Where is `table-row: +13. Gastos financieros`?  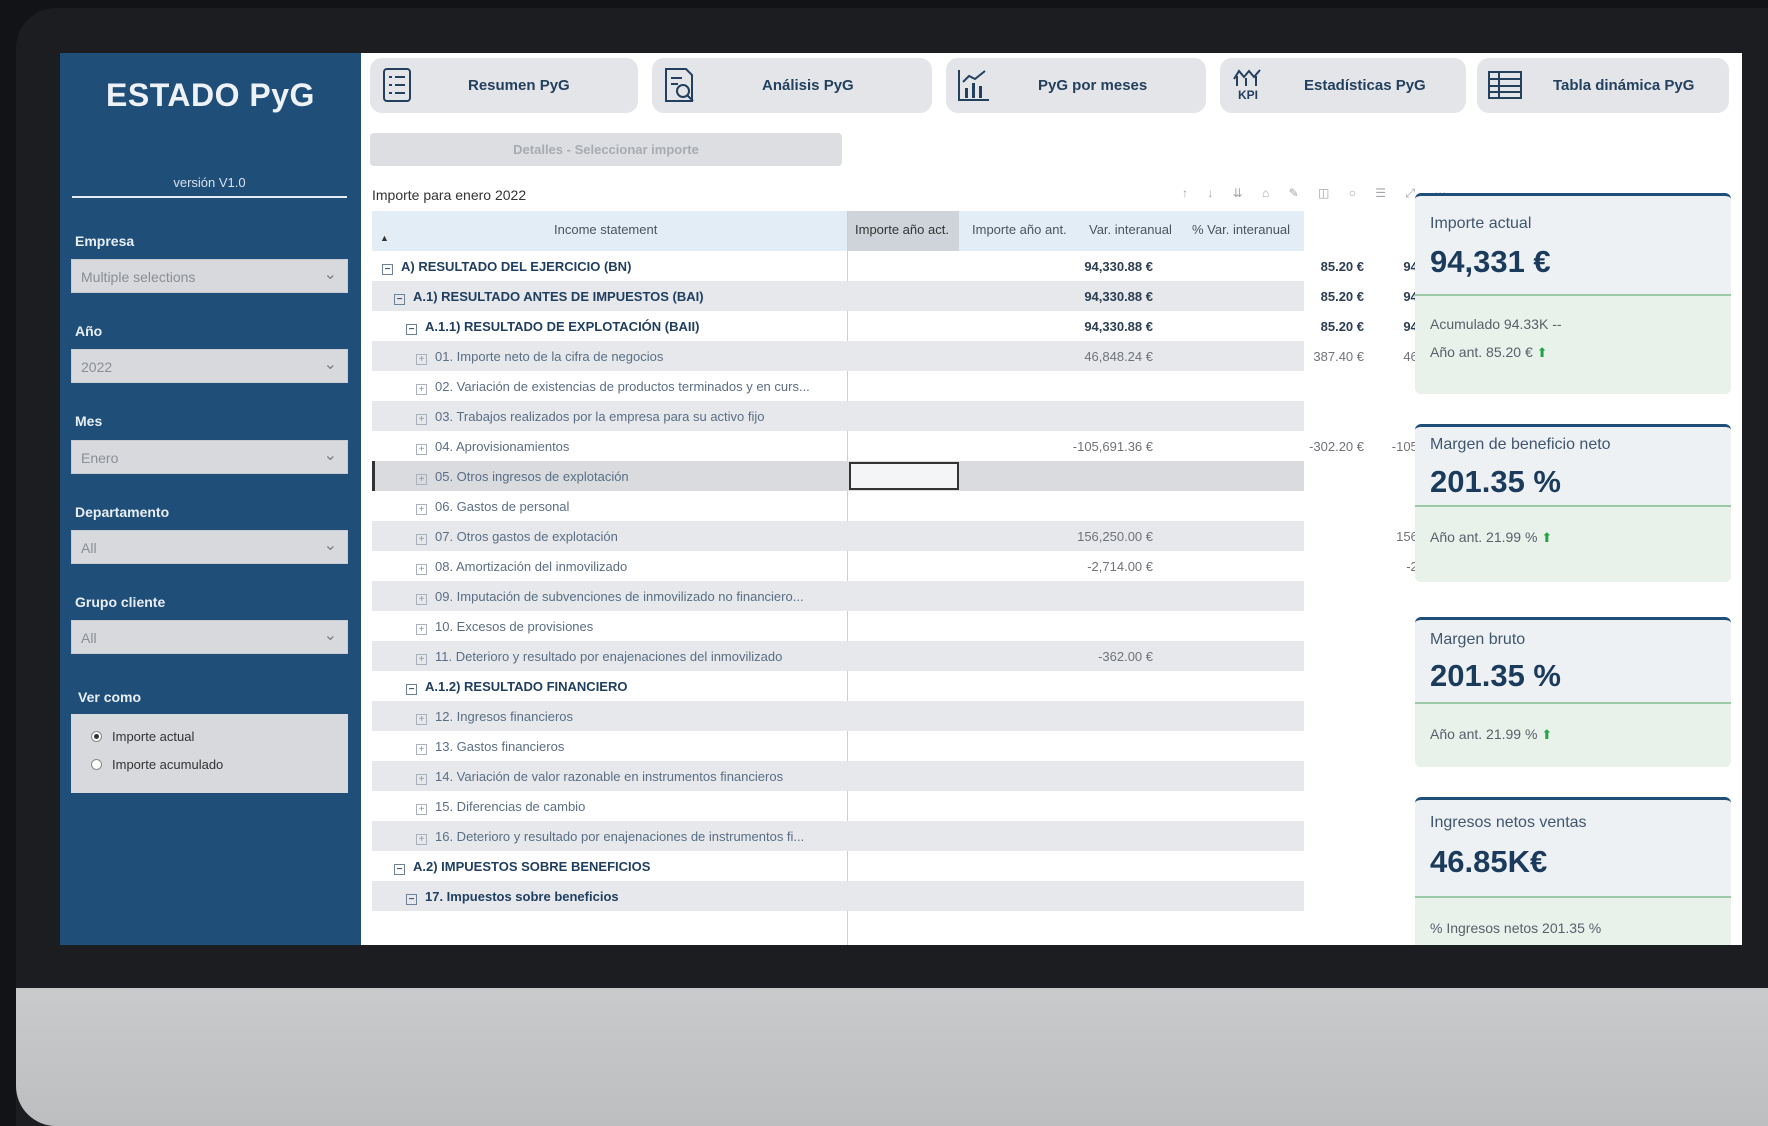
table-row: +13. Gastos financieros is located at coordinates (838, 746).